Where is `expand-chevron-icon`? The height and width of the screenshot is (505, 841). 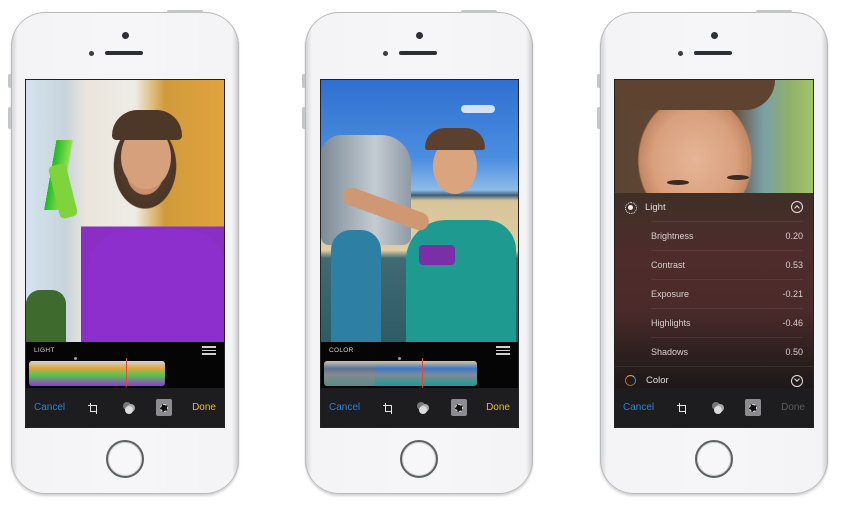 expand-chevron-icon is located at coordinates (797, 380).